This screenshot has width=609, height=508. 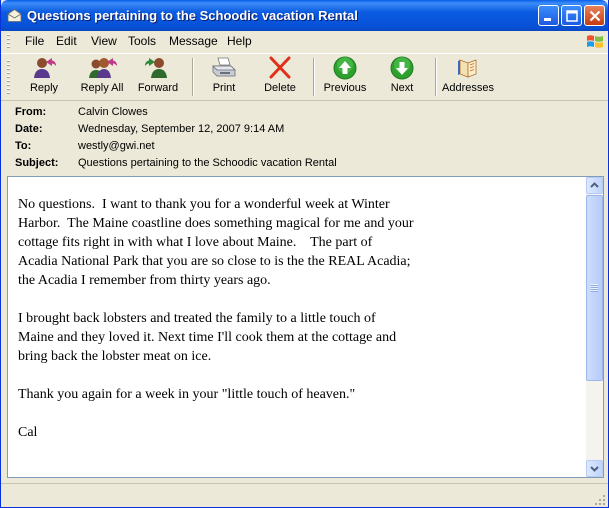 What do you see at coordinates (280, 88) in the screenshot?
I see `delete-label: Delete` at bounding box center [280, 88].